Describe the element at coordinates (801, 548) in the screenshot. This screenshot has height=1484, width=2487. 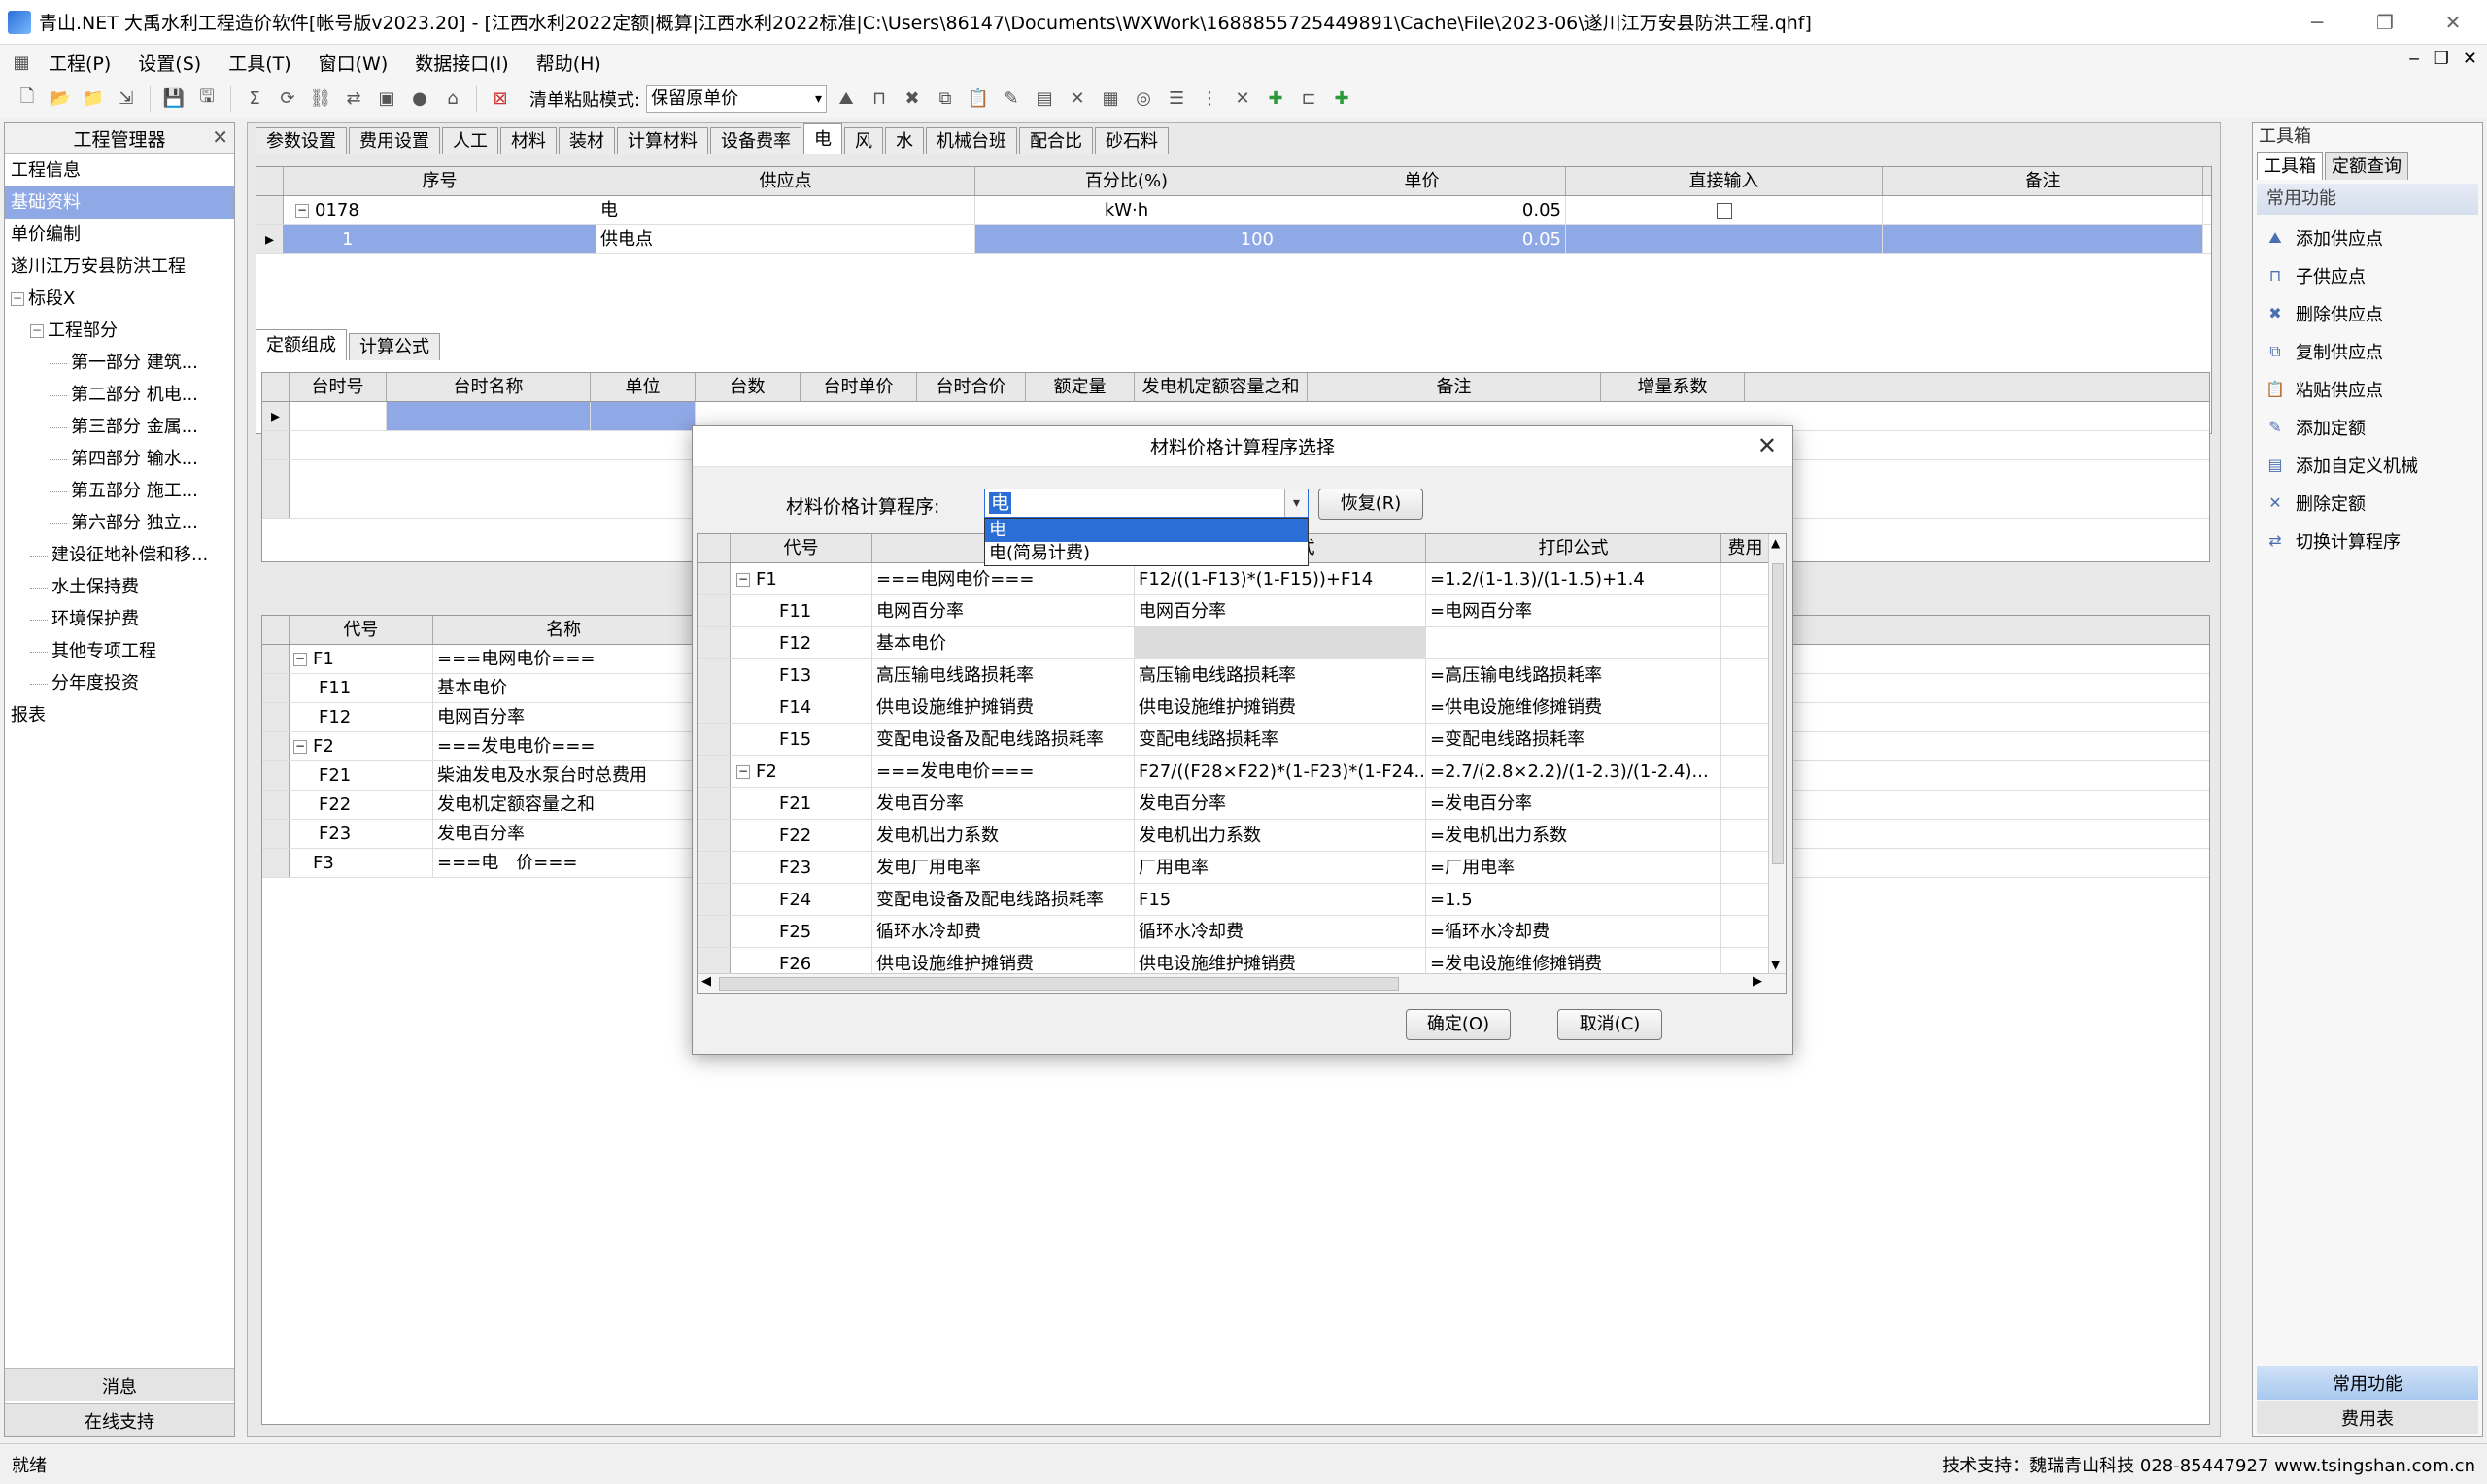
I see `col-code: 代号` at that location.